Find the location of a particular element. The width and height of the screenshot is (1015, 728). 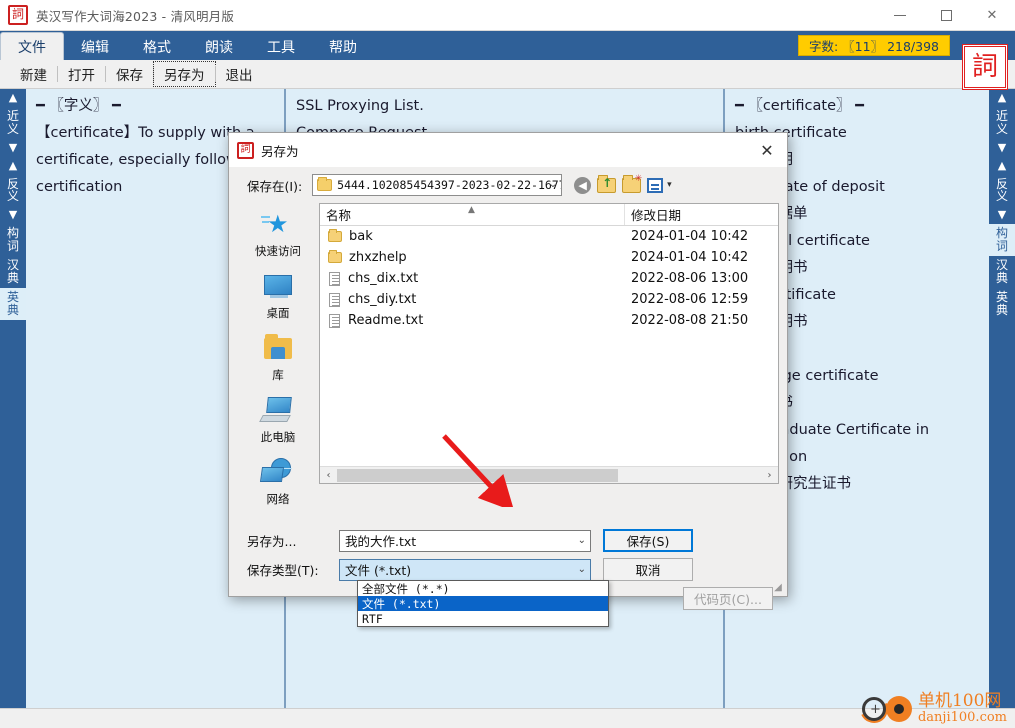

minimize-button is located at coordinates (900, 15).